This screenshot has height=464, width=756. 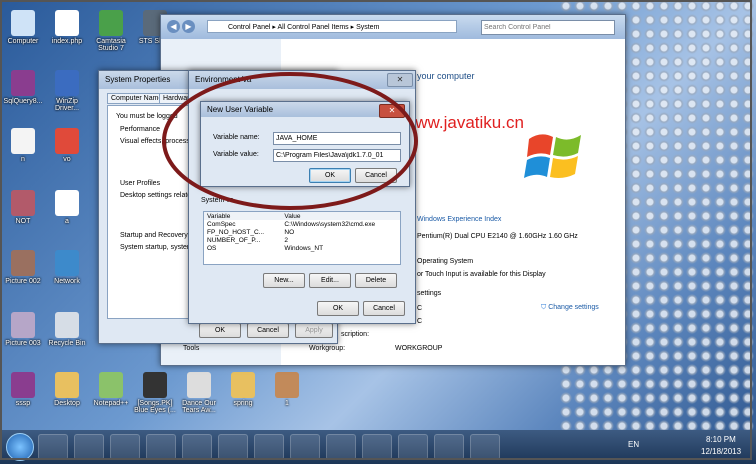 What do you see at coordinates (286, 240) in the screenshot?
I see `row-value: 2` at bounding box center [286, 240].